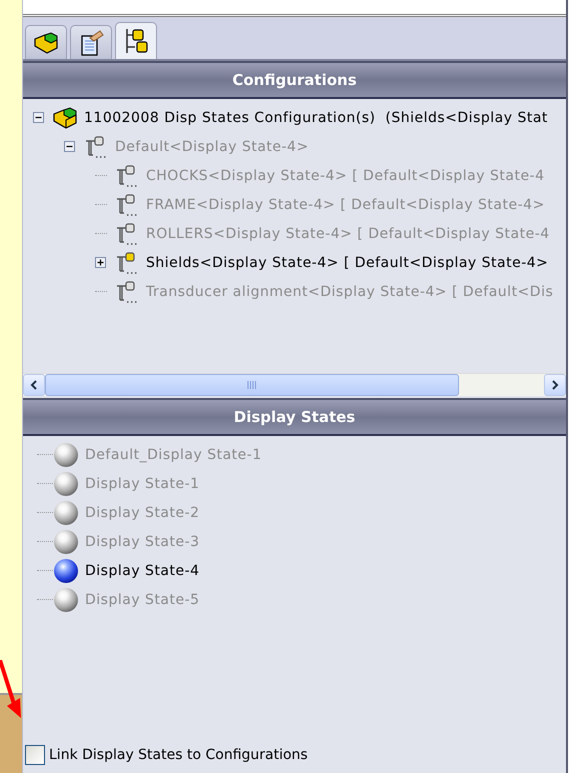 The height and width of the screenshot is (773, 573). Describe the element at coordinates (142, 570) in the screenshot. I see `display-state-label: Display State-4` at that location.